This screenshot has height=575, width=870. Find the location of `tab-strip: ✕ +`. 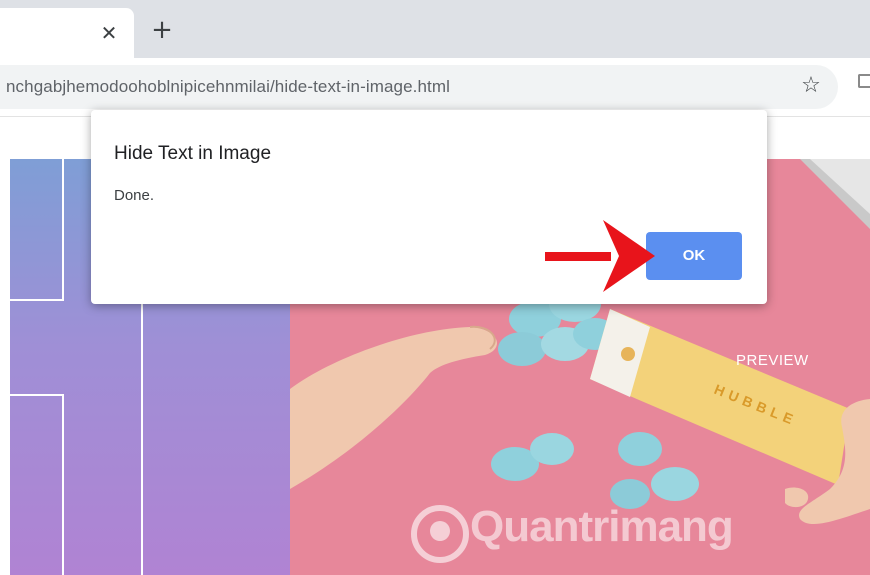

tab-strip: ✕ + is located at coordinates (435, 29).